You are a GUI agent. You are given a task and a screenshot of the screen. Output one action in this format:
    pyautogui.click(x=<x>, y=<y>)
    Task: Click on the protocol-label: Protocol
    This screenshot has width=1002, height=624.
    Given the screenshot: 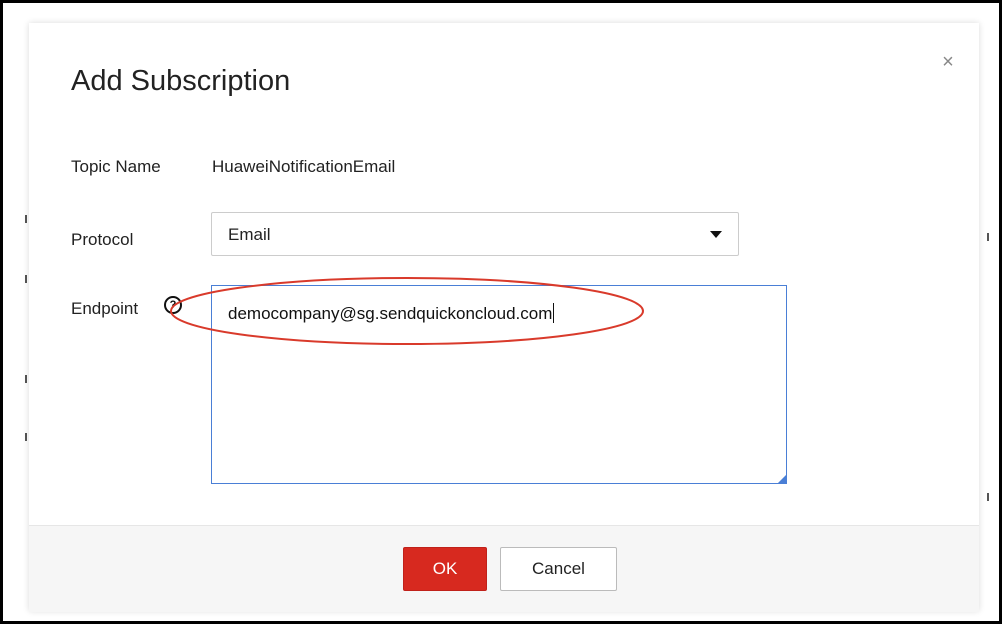 What is the action you would take?
    pyautogui.click(x=102, y=239)
    